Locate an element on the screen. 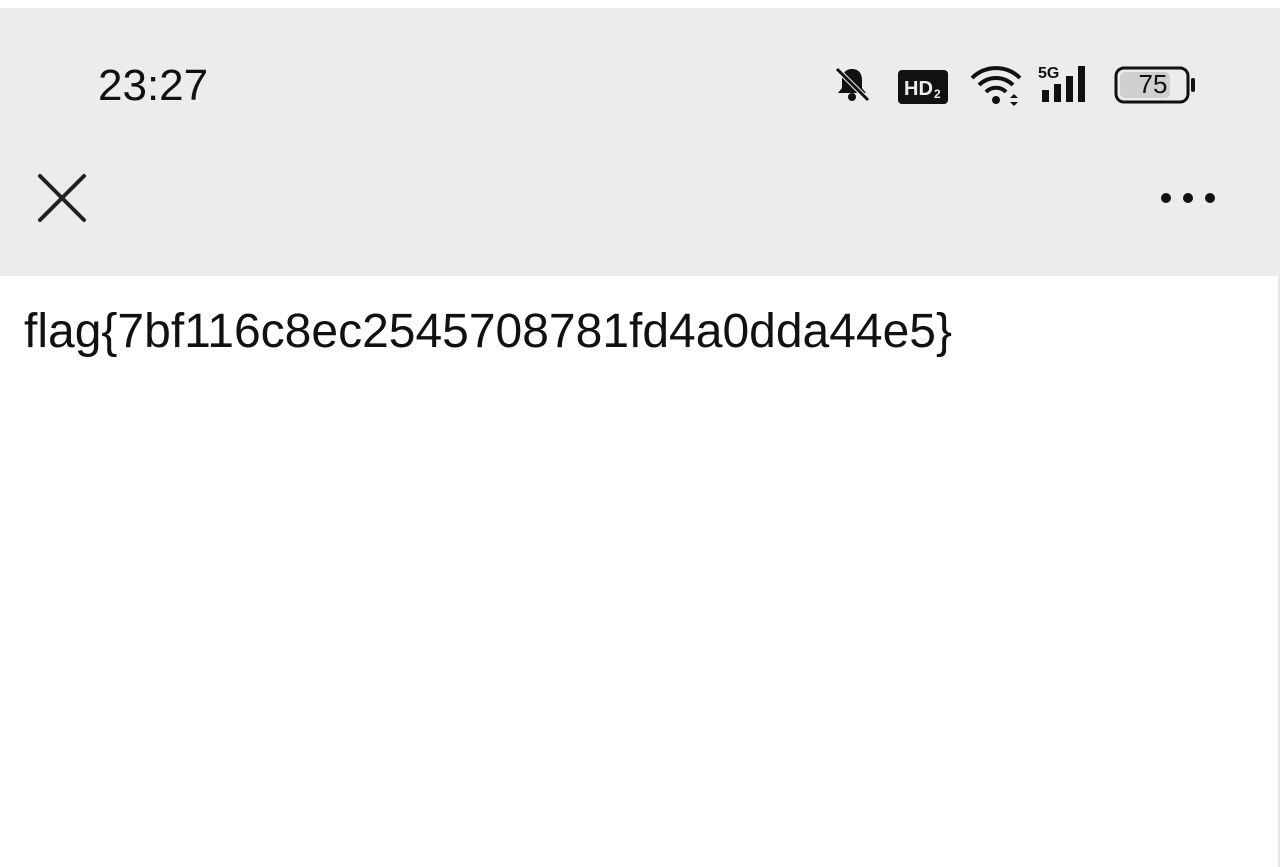 The image size is (1280, 867). bell-muted-icon is located at coordinates (852, 84).